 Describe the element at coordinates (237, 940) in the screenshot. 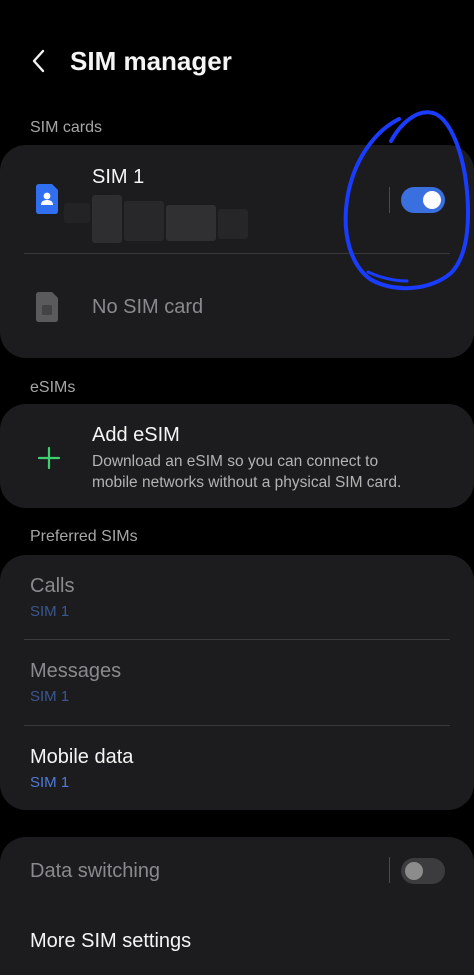

I see `more-sim-settings-row: More SIM settings` at that location.